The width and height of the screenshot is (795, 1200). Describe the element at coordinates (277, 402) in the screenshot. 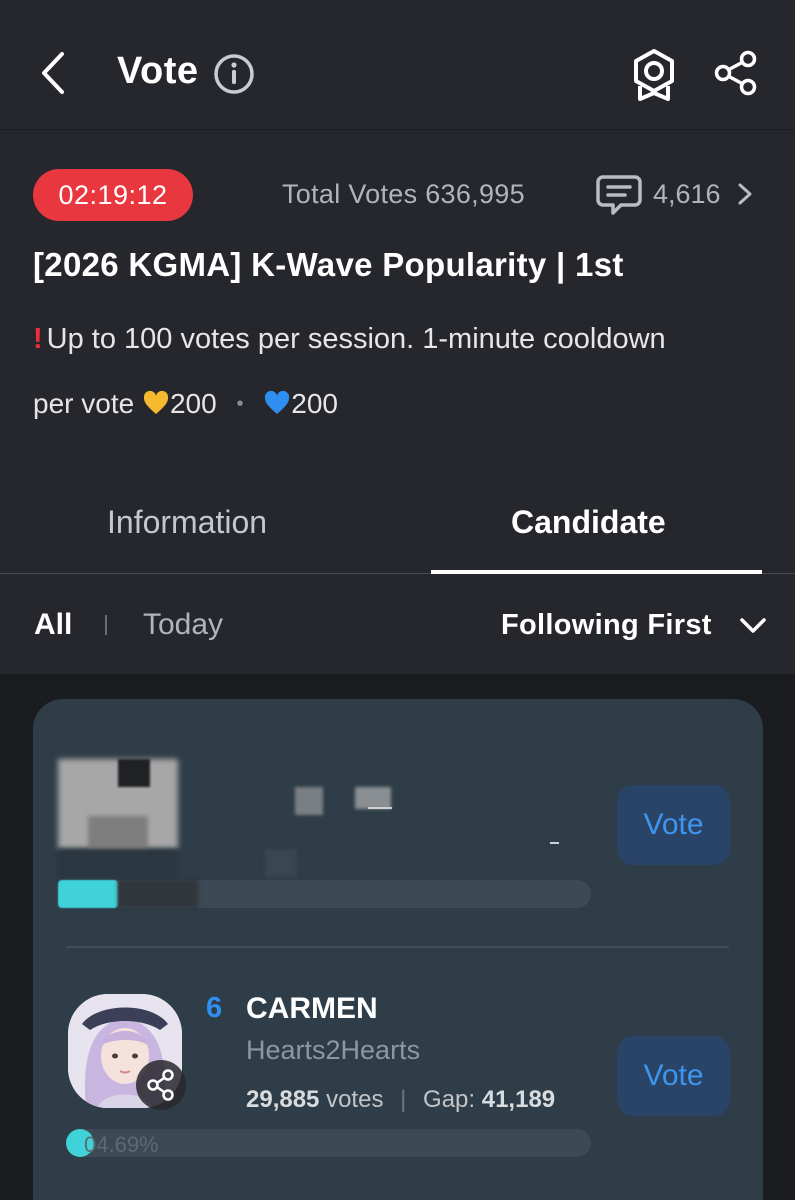

I see `blue-heart-icon` at that location.